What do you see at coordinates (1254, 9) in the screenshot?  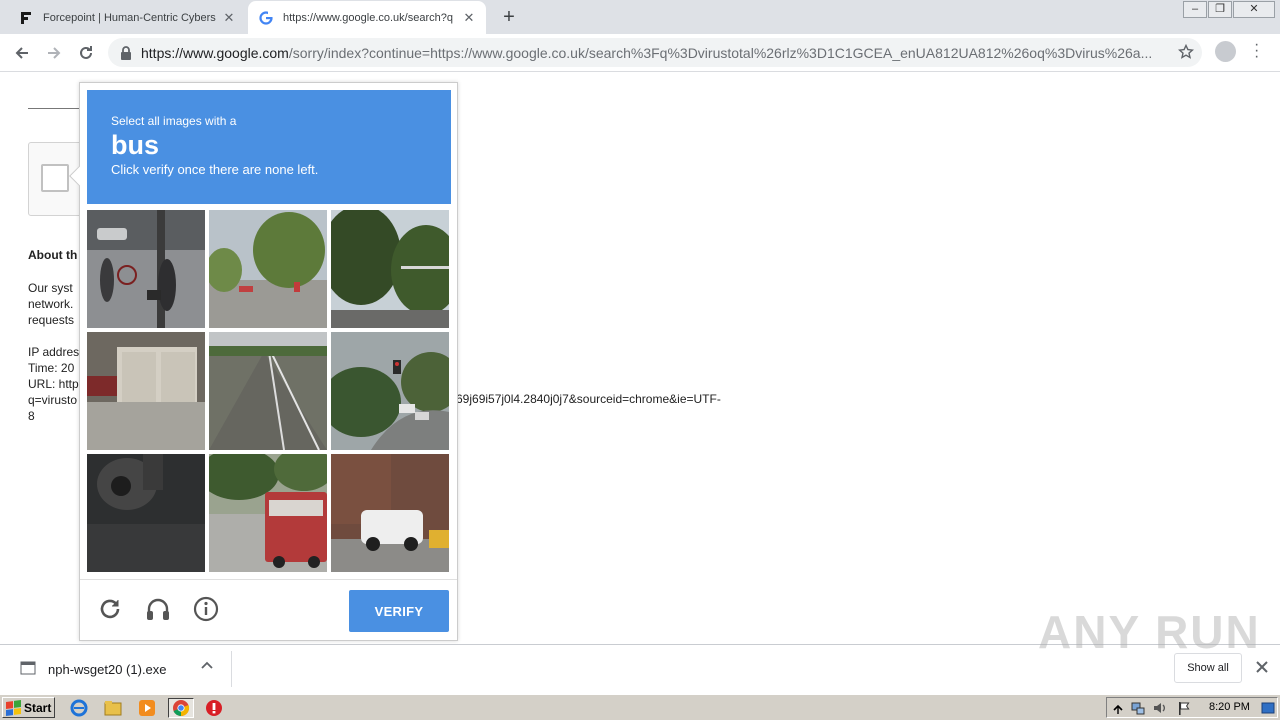 I see `window-close-button: ✕` at bounding box center [1254, 9].